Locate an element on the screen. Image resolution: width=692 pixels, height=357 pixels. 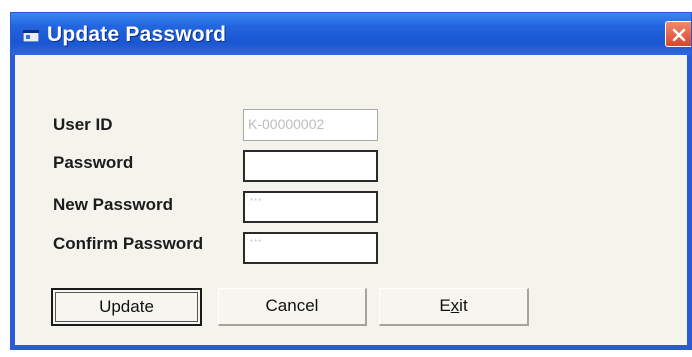
window-frame-right is located at coordinates (689, 202).